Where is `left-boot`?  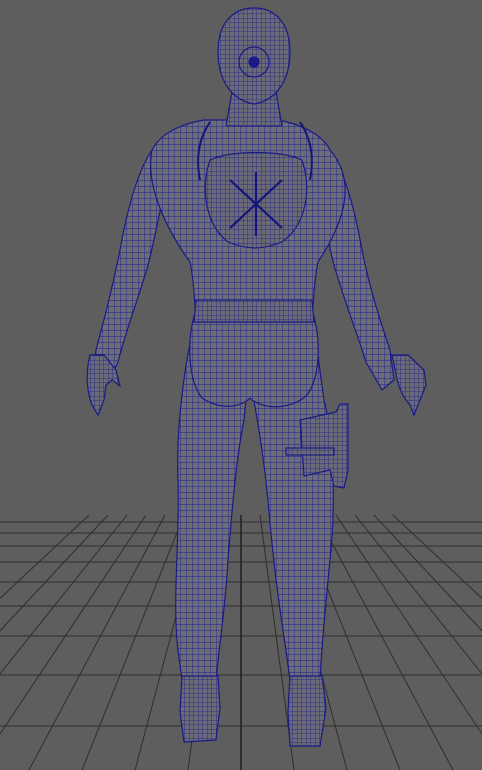
left-boot is located at coordinates (200, 709).